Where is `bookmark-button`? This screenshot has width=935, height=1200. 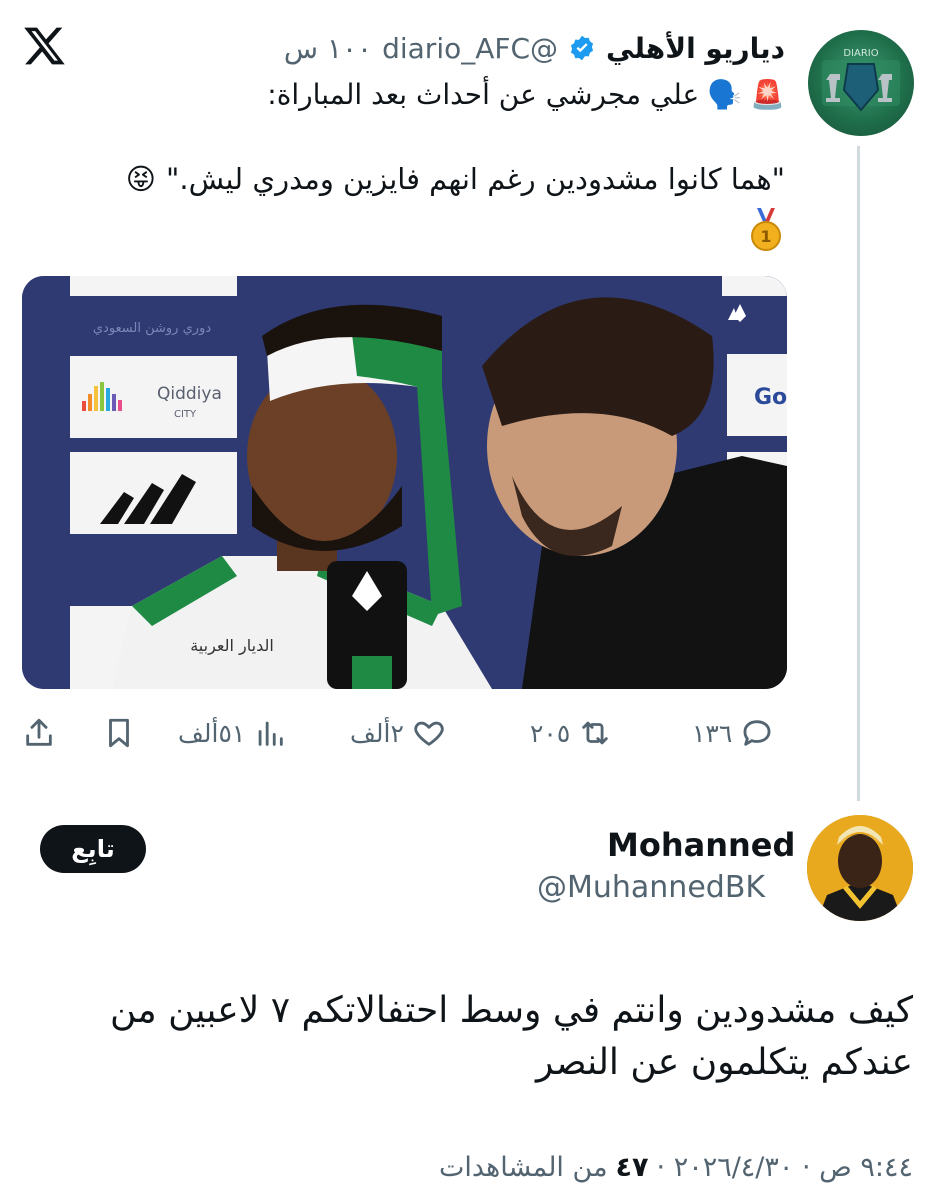 bookmark-button is located at coordinates (119, 733).